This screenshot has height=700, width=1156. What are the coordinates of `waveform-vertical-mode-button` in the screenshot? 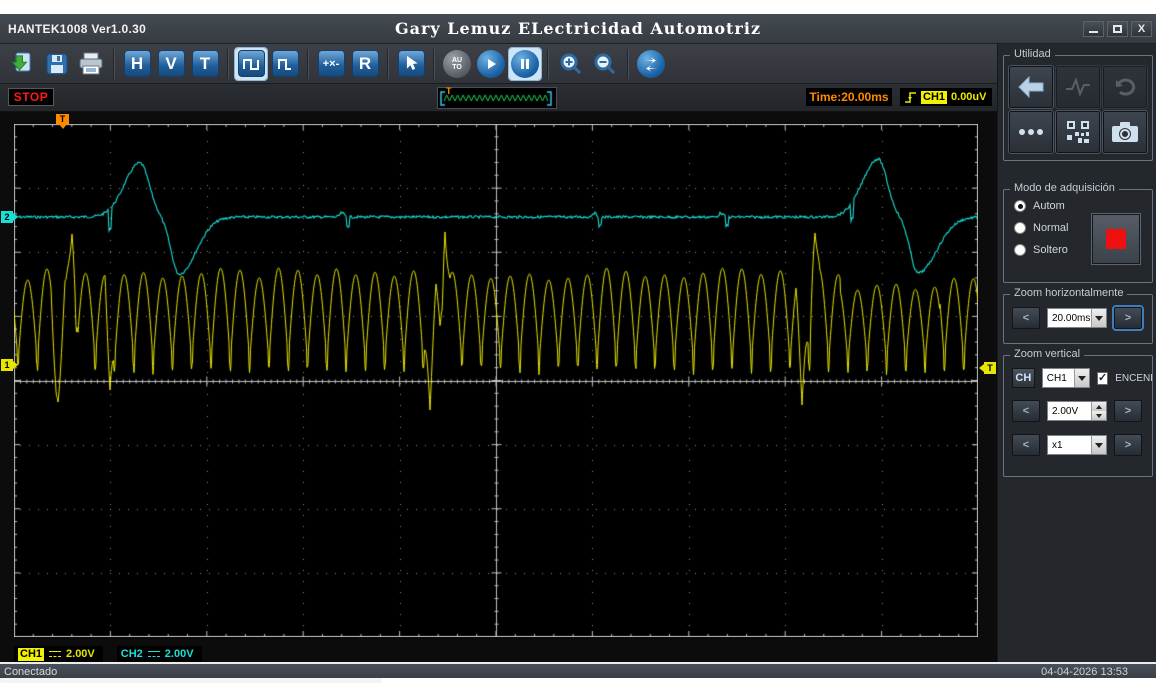 It's located at (285, 64).